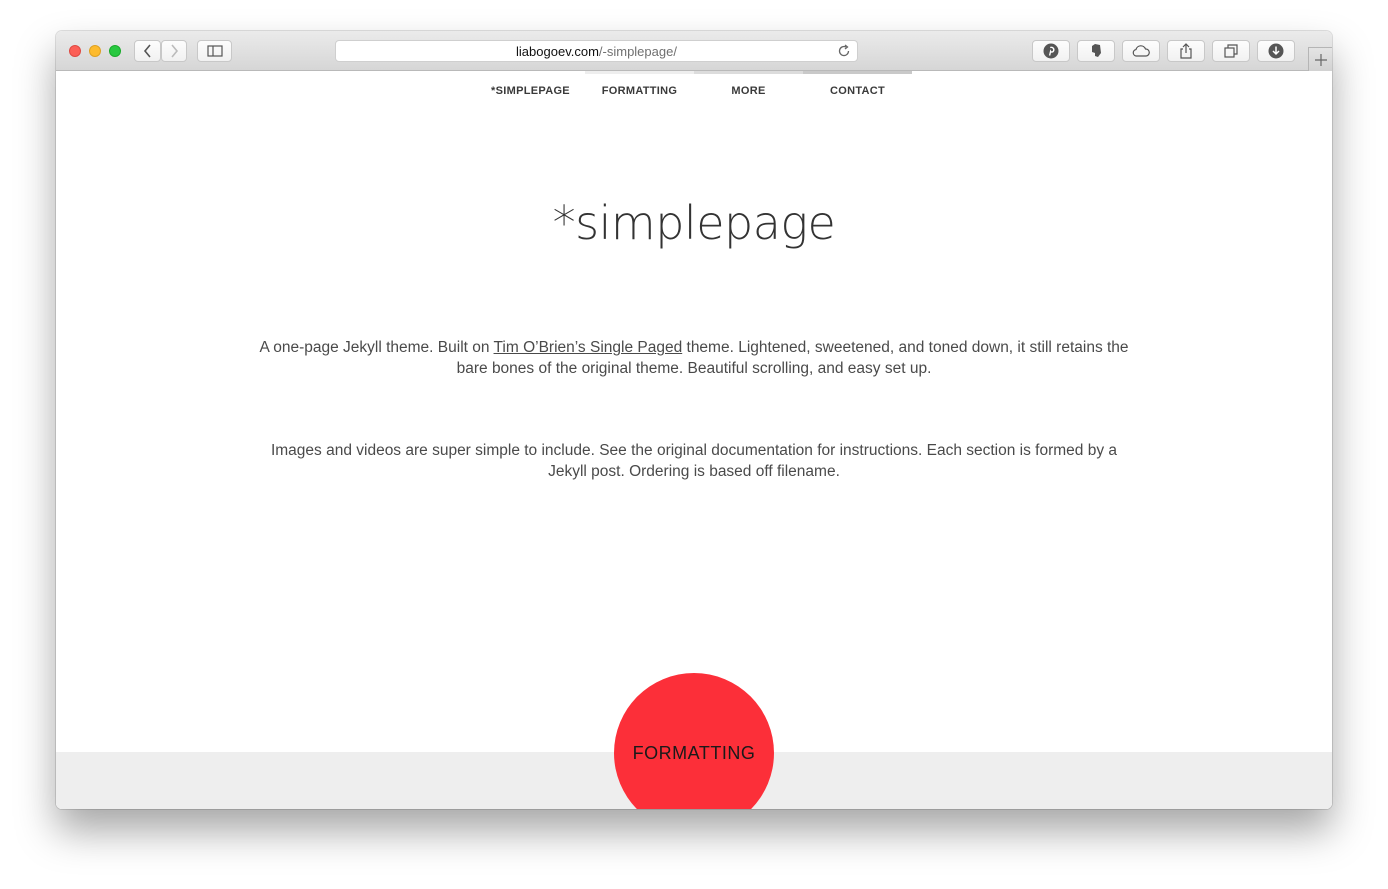  I want to click on pinterest-button, so click(1051, 51).